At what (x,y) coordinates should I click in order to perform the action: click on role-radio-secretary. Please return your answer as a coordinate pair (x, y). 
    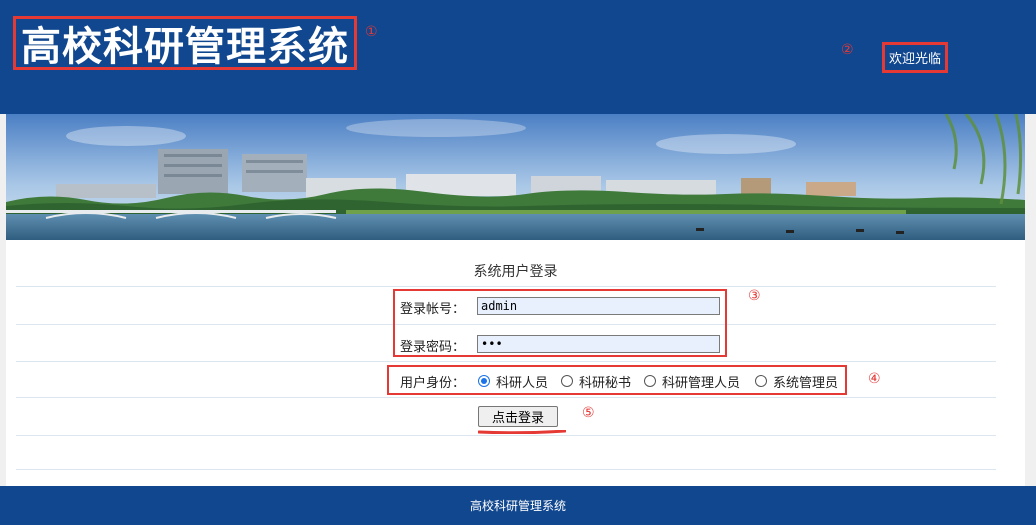
    Looking at the image, I should click on (567, 381).